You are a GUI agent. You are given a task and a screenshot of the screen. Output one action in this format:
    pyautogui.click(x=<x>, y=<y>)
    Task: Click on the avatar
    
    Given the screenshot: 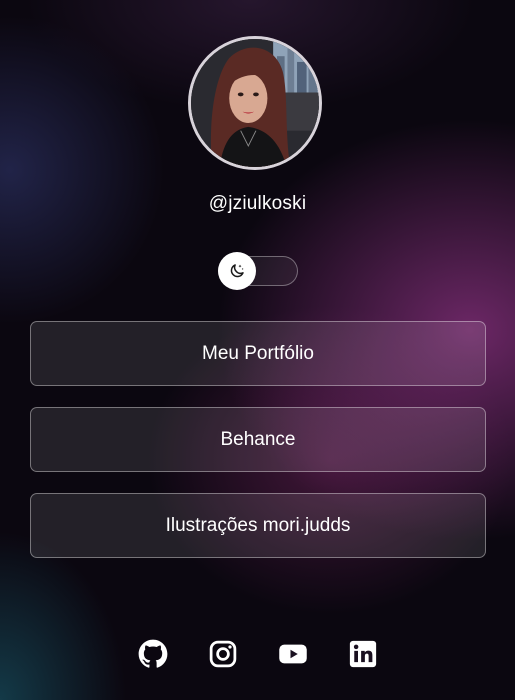 What is the action you would take?
    pyautogui.click(x=255, y=103)
    